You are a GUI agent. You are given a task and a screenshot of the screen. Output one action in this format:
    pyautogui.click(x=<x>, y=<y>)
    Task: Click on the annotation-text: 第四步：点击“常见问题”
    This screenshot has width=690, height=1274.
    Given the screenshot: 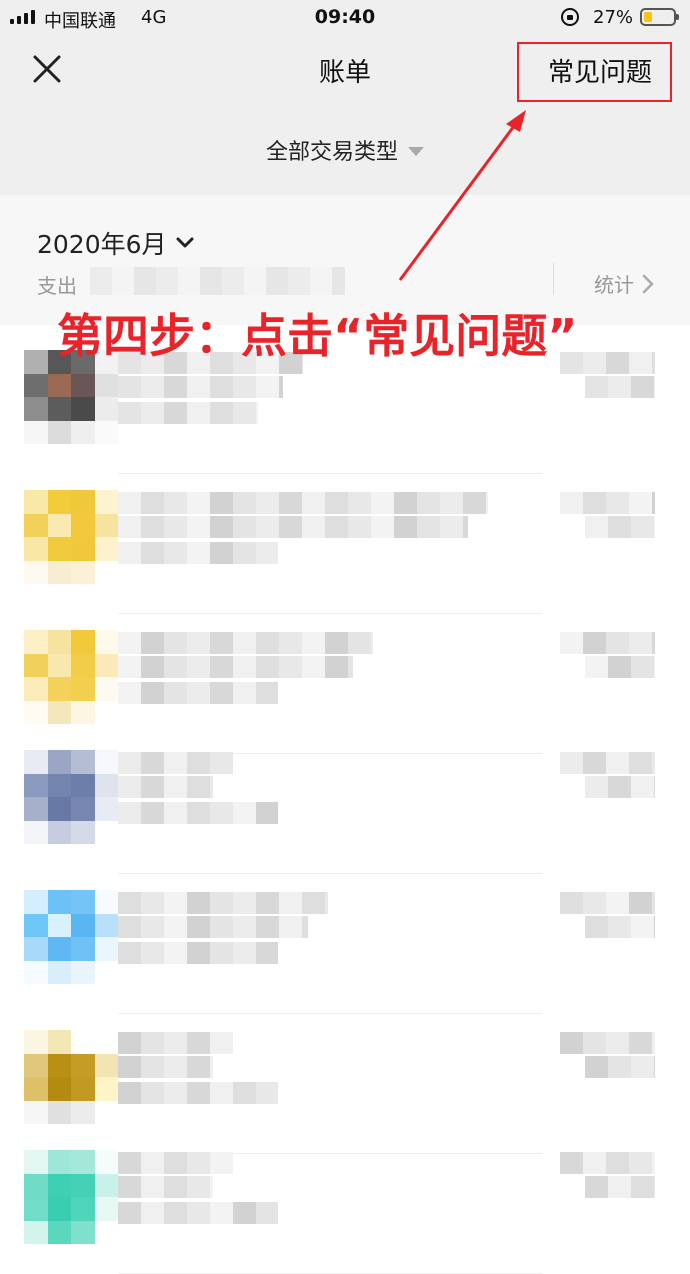 What is the action you would take?
    pyautogui.click(x=317, y=336)
    